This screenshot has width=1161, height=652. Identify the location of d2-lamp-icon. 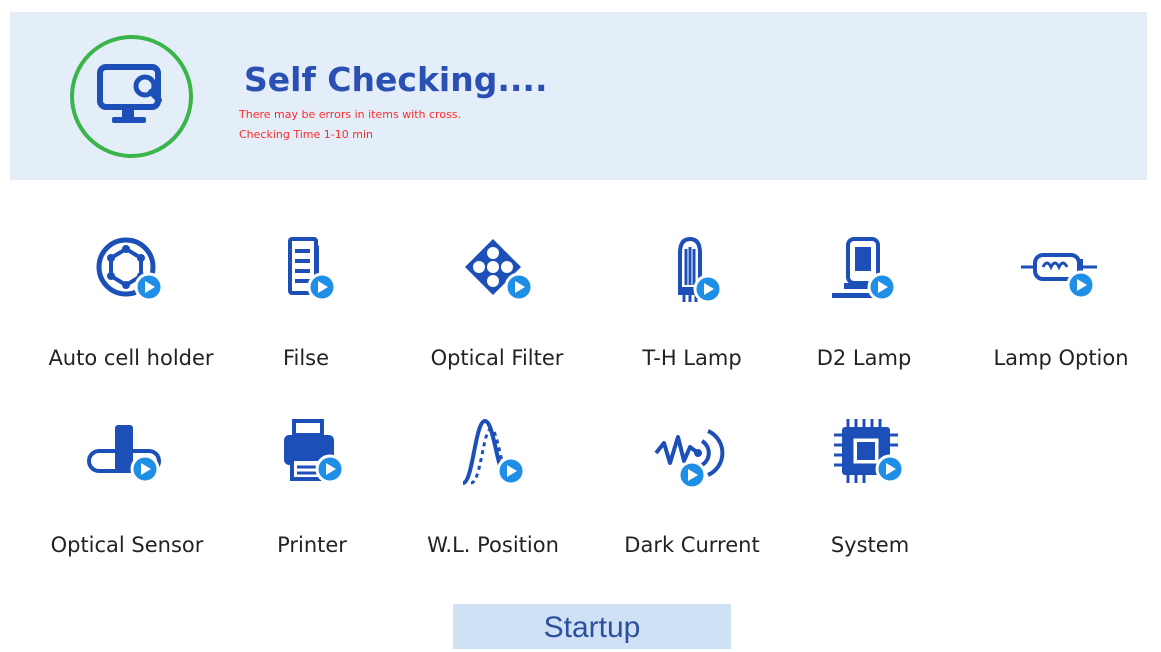
(864, 269).